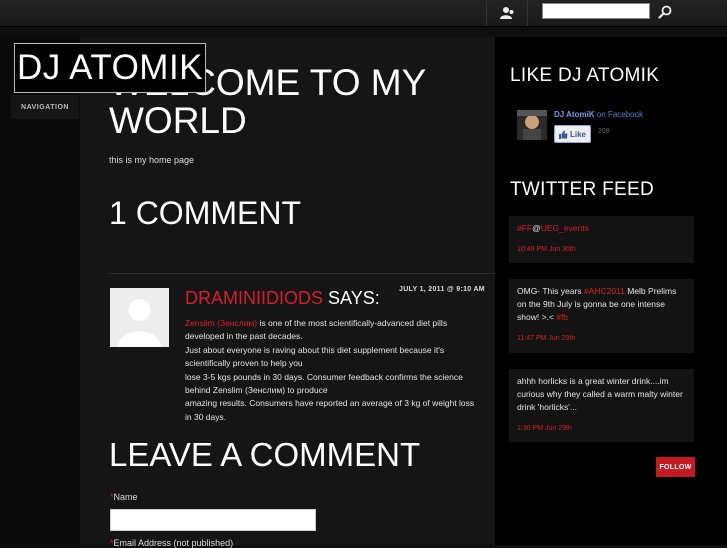  What do you see at coordinates (675, 467) in the screenshot?
I see `follow-button: FOLLOW` at bounding box center [675, 467].